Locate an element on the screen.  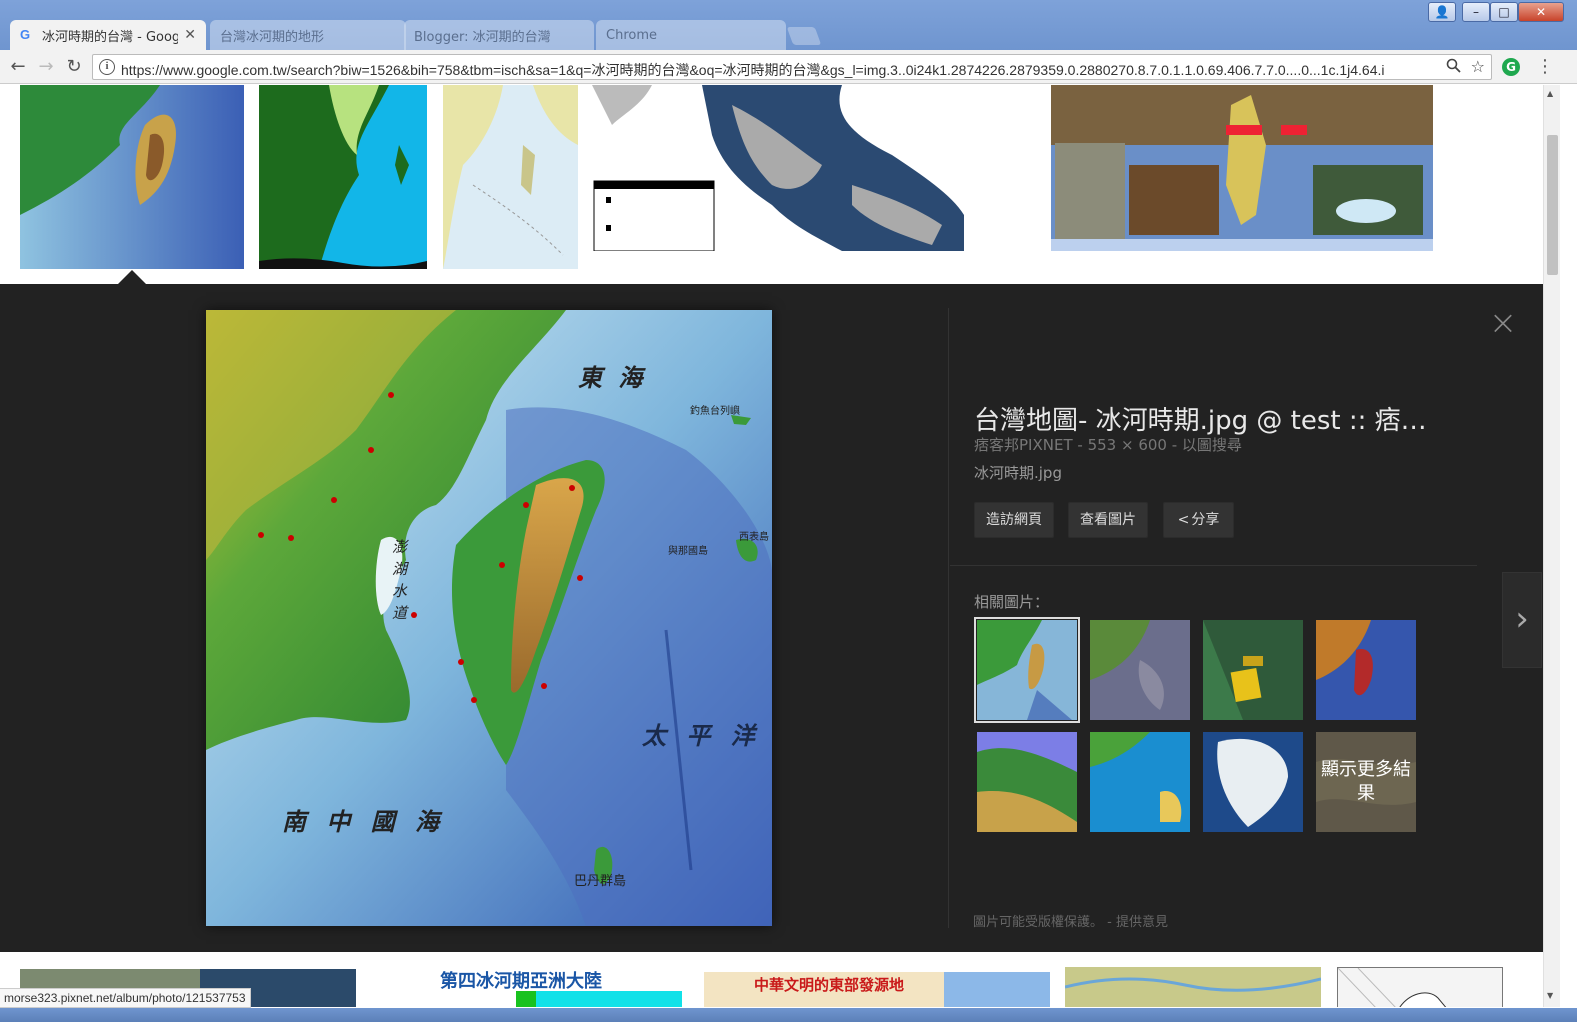
maximize-button: □ is located at coordinates (1504, 12).